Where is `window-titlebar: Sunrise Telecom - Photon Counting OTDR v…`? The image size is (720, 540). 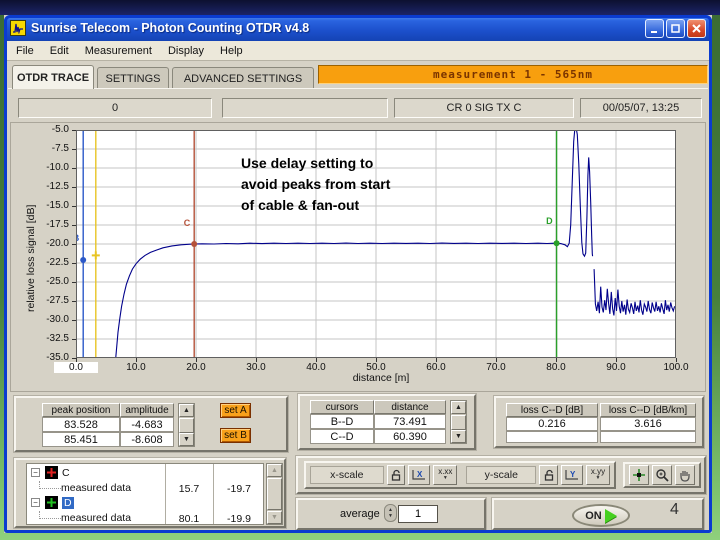
window-titlebar: Sunrise Telecom - Photon Counting OTDR v… is located at coordinates (358, 28).